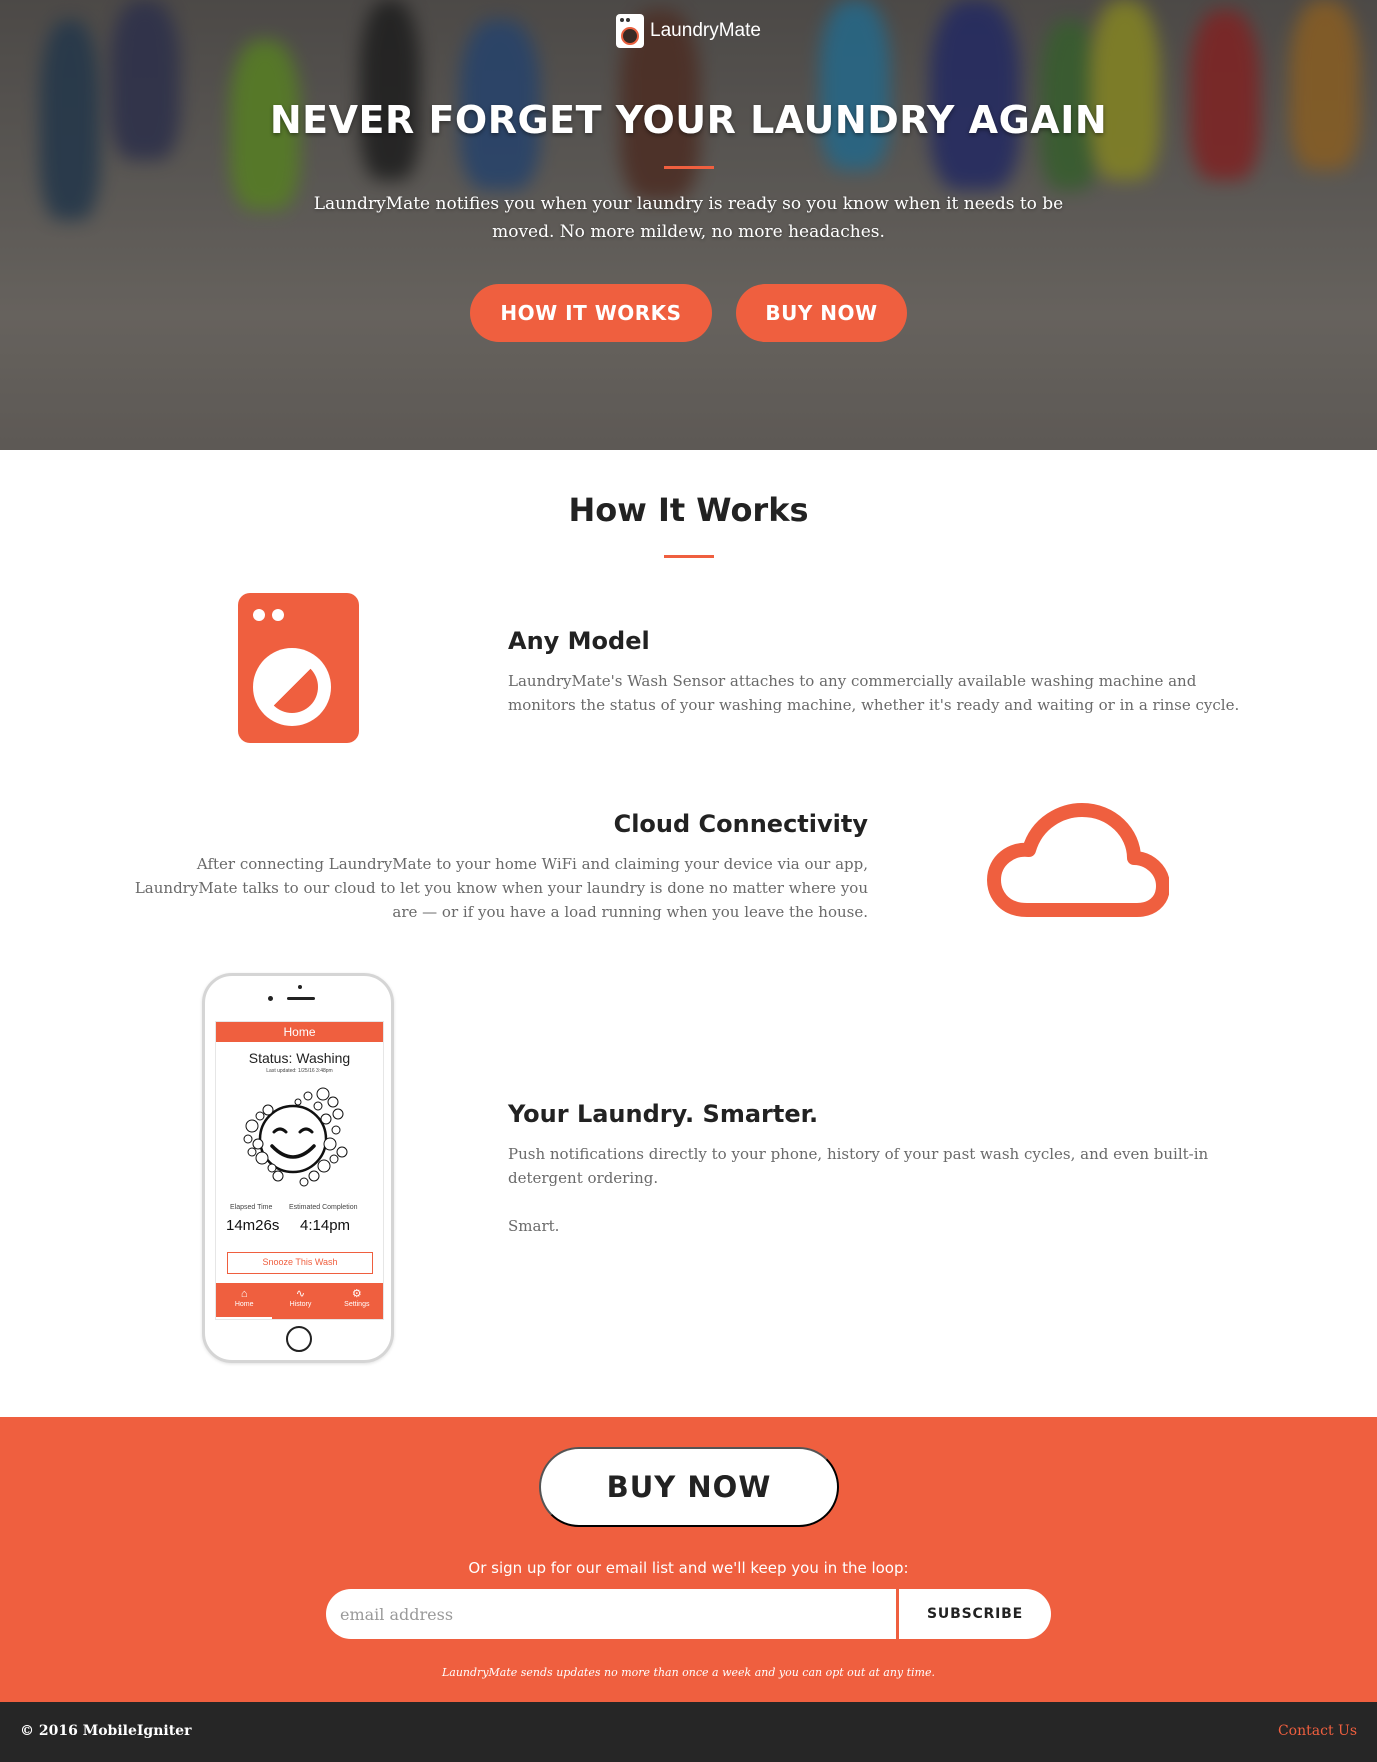 This screenshot has height=1762, width=1377. Describe the element at coordinates (300, 1304) in the screenshot. I see `app-tab-label: History` at that location.